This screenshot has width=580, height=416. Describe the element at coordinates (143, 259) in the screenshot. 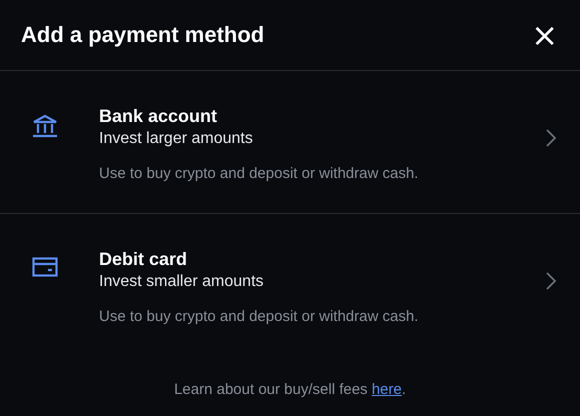

I see `option-title: Debit card` at that location.